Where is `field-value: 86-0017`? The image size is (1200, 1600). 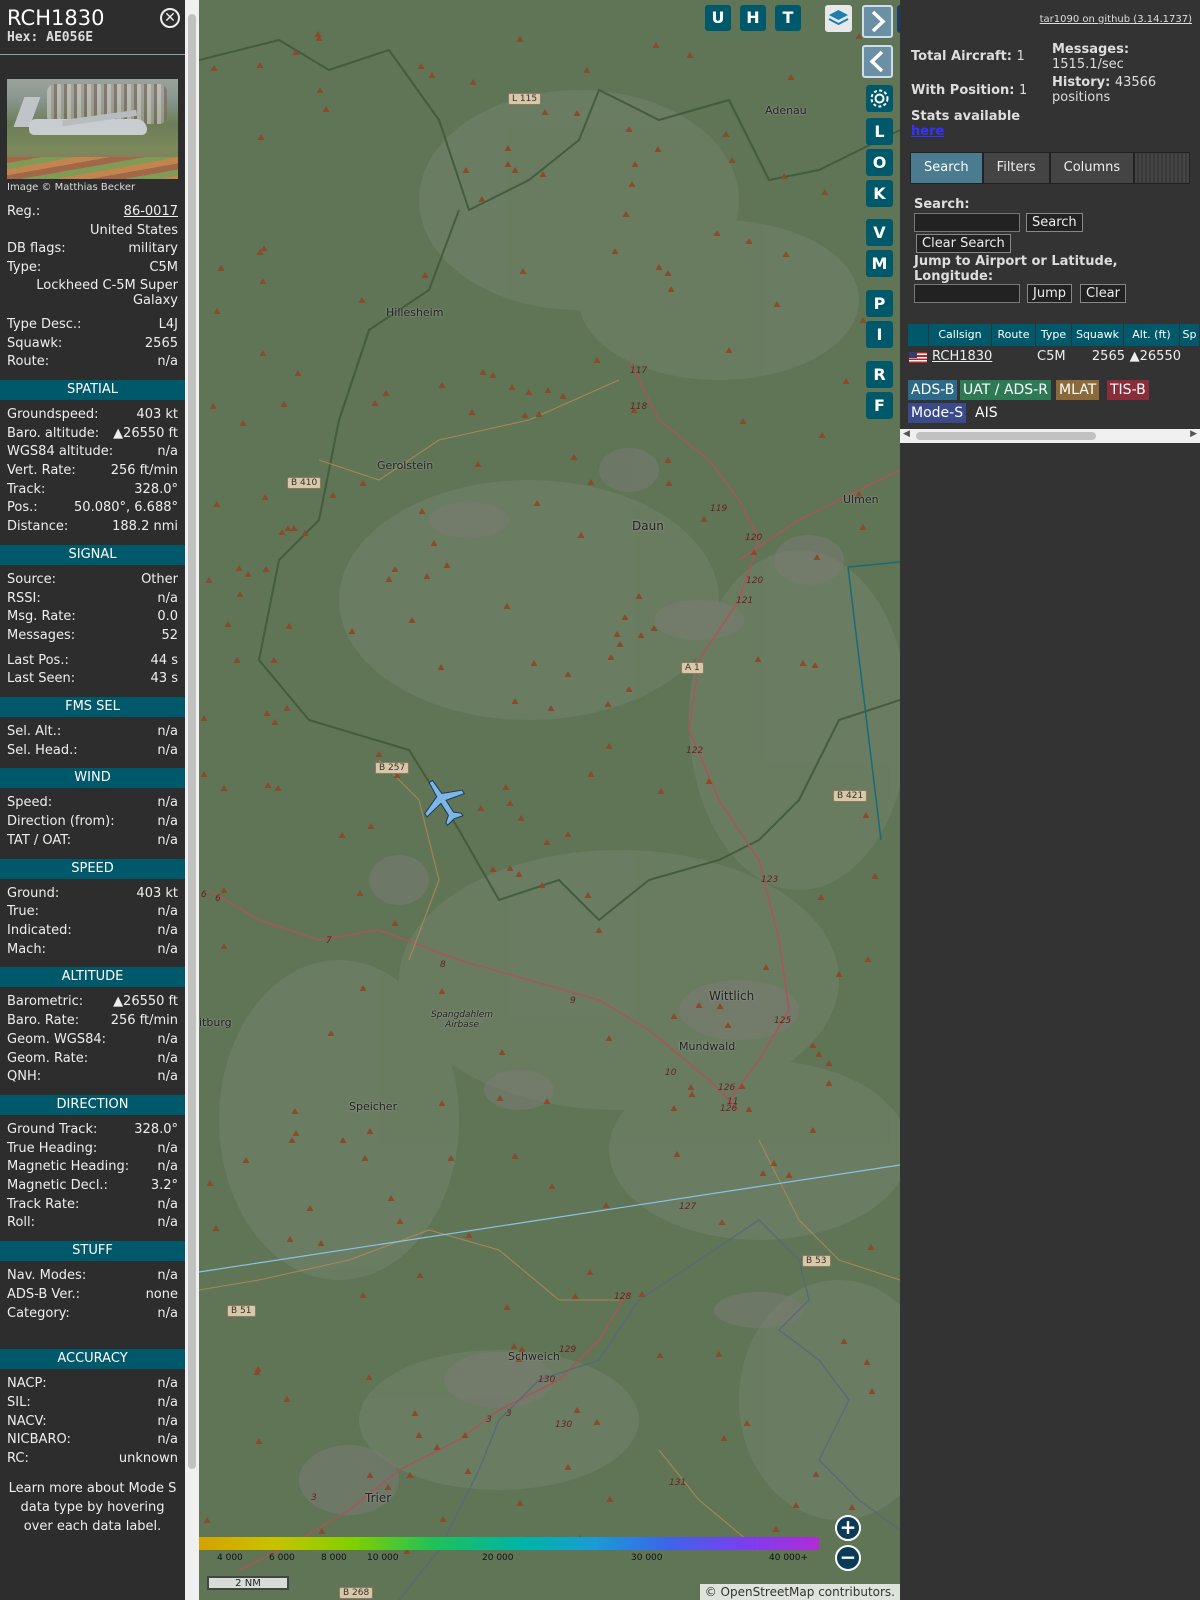 field-value: 86-0017 is located at coordinates (151, 212).